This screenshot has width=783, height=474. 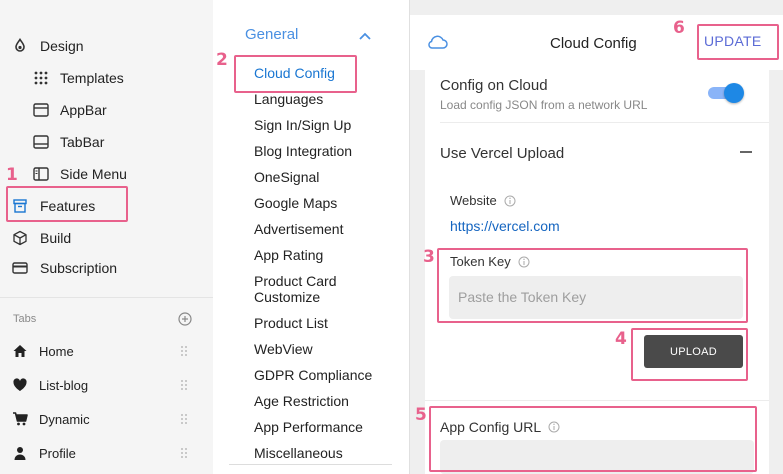 What do you see at coordinates (593, 43) in the screenshot?
I see `panel-title: Cloud Config` at bounding box center [593, 43].